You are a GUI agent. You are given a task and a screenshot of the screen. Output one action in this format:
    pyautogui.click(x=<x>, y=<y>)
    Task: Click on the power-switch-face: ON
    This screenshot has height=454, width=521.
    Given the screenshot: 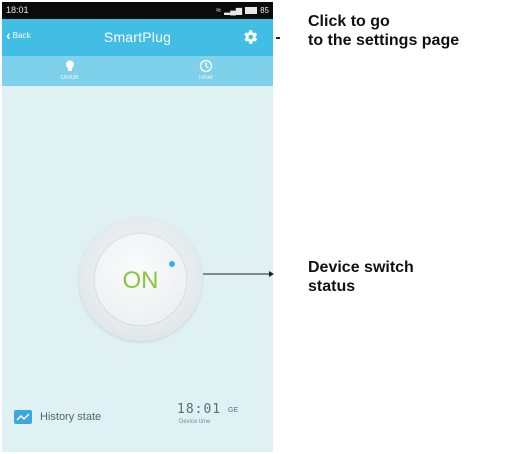 What is the action you would take?
    pyautogui.click(x=140, y=279)
    